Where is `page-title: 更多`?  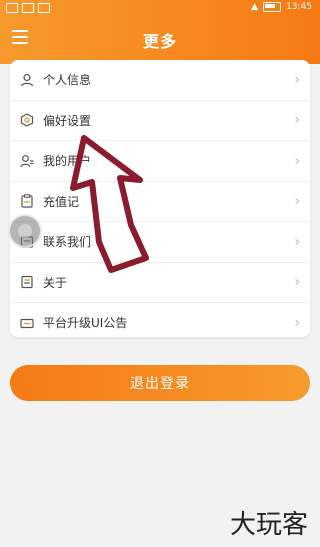
page-title: 更多 is located at coordinates (159, 41).